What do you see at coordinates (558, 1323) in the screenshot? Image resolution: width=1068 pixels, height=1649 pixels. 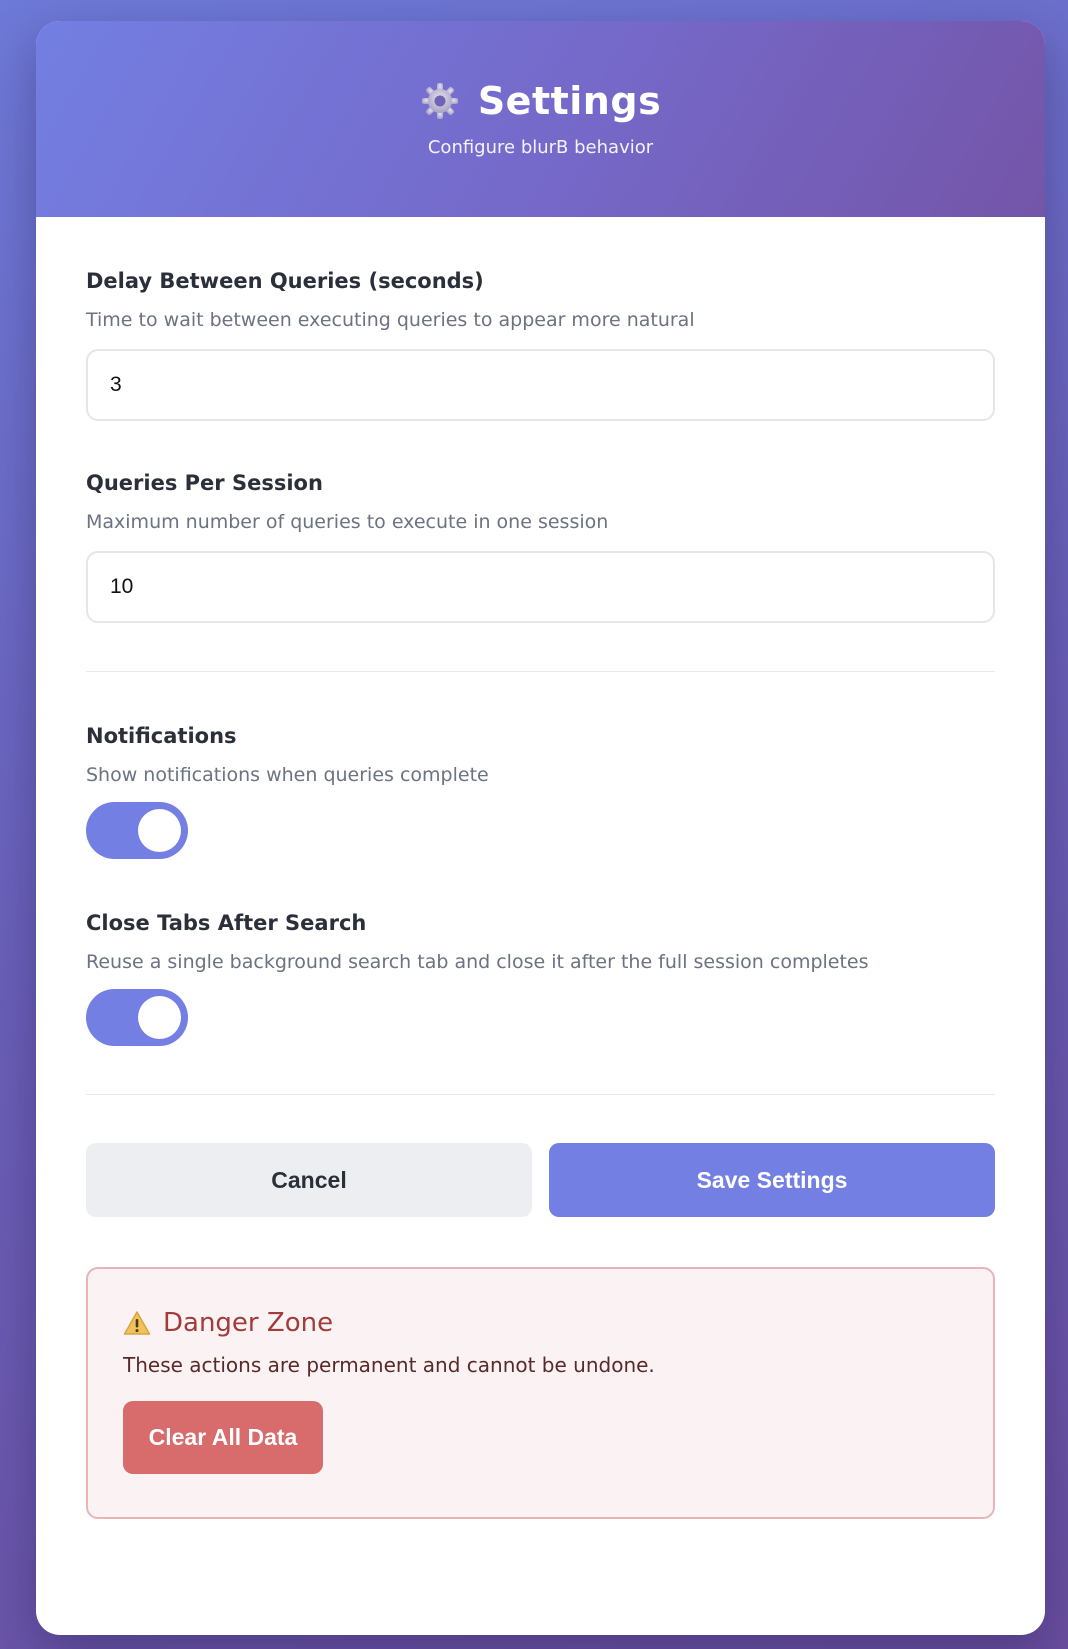 I see `danger-title-row: Danger Zone` at bounding box center [558, 1323].